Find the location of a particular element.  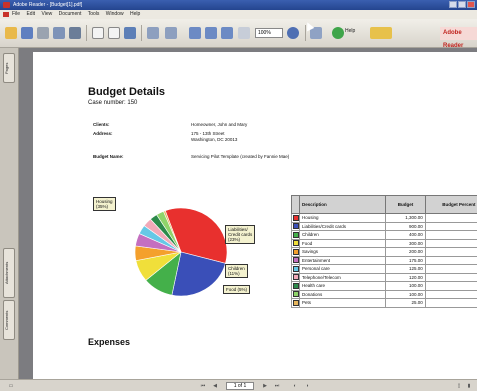

expenses-heading: Expenses is located at coordinates (109, 342).